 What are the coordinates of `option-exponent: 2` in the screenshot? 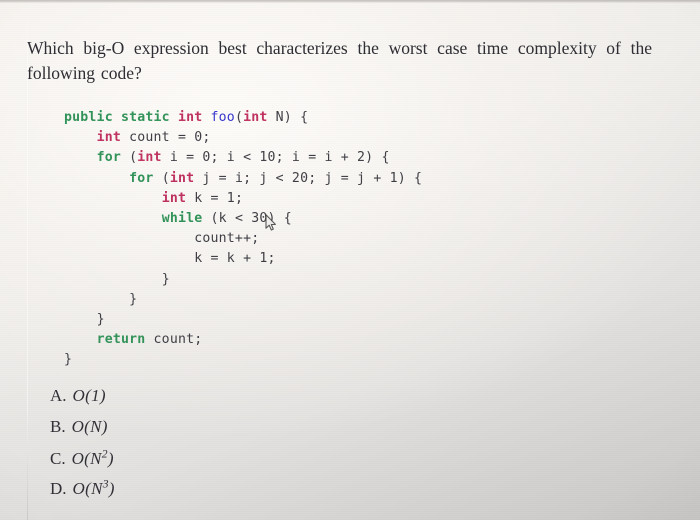 It's located at (104, 453).